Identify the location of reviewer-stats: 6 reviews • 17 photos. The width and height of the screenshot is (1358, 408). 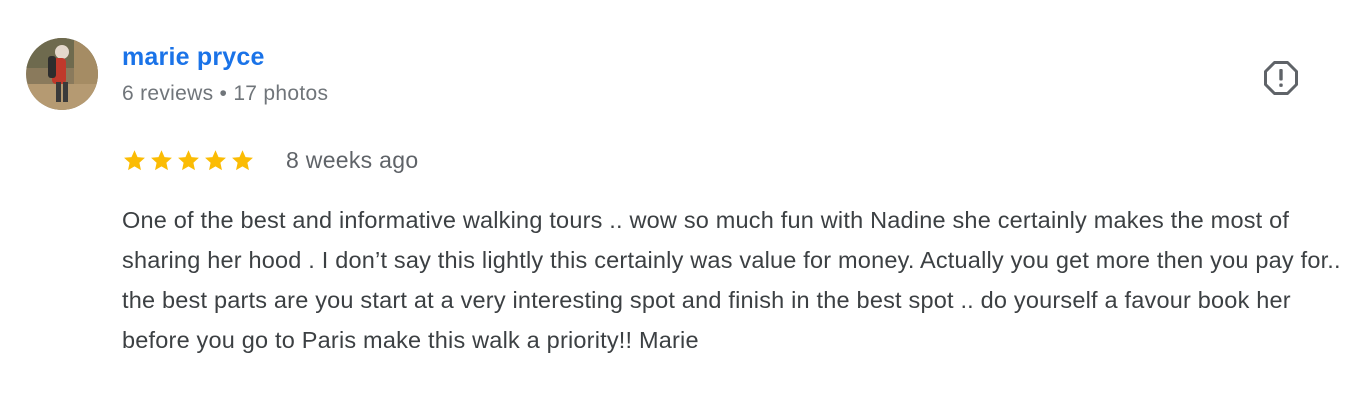
(225, 93).